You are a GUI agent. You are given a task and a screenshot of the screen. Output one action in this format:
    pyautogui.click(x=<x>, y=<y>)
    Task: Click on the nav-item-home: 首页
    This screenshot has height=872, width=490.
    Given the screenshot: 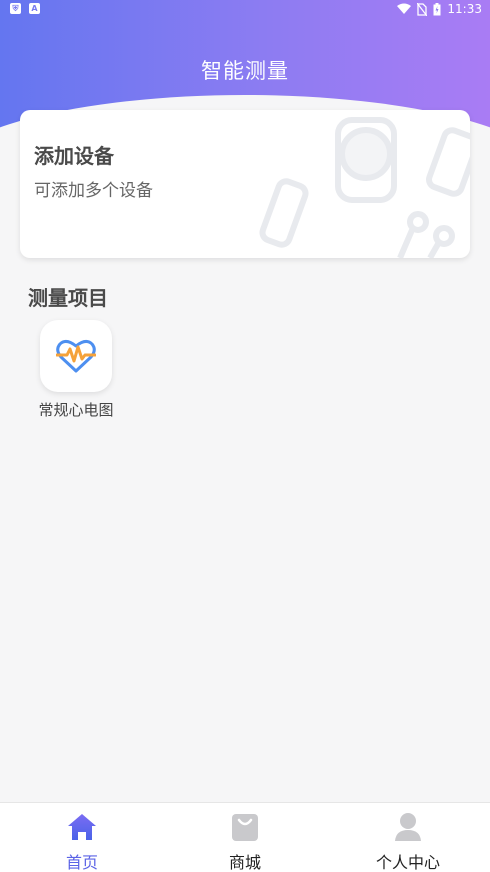 What is the action you would take?
    pyautogui.click(x=82, y=841)
    